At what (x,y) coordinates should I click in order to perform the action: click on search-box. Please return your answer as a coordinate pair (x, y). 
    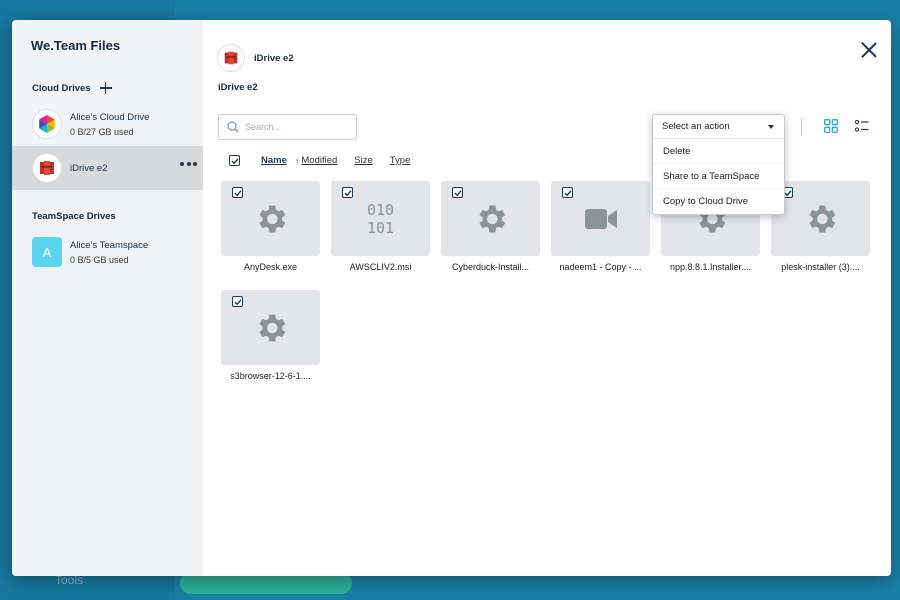
    Looking at the image, I should click on (287, 127).